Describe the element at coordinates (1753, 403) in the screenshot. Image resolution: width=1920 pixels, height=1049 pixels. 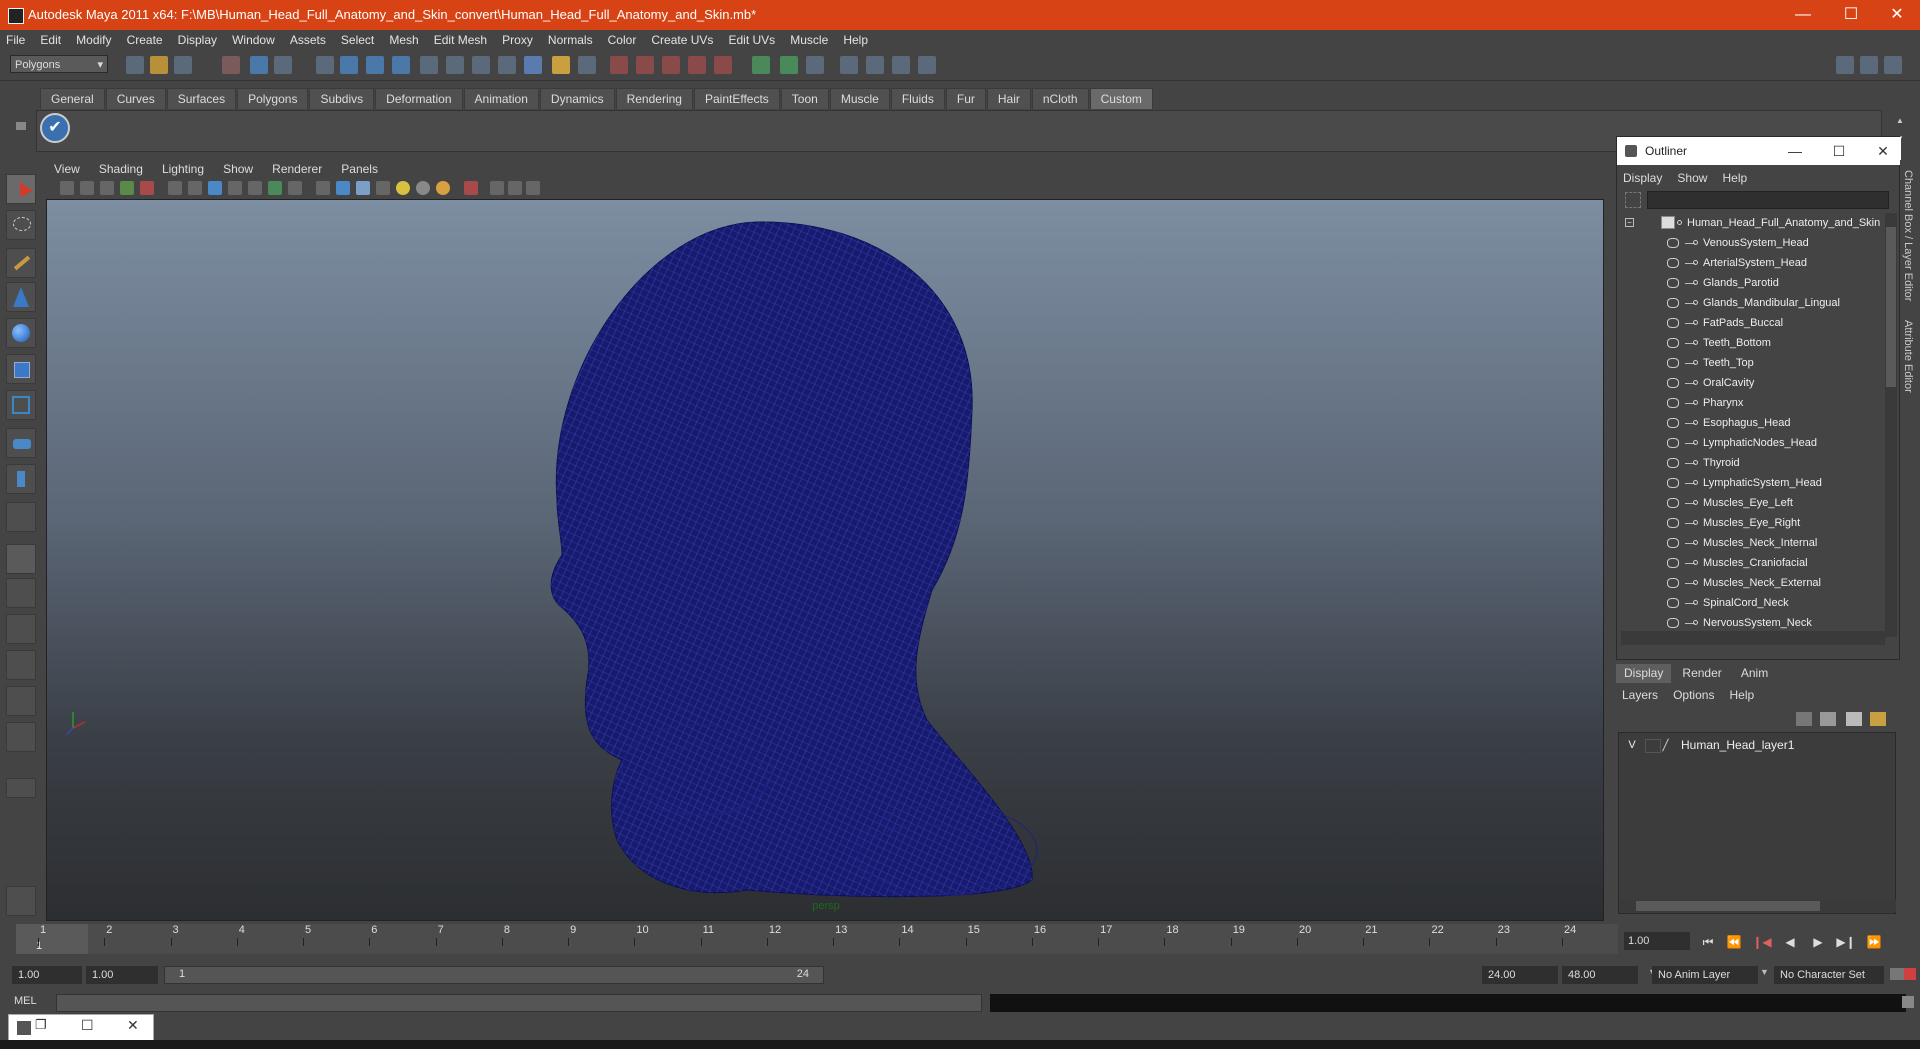
I see `outliner-item: Pharynx` at that location.